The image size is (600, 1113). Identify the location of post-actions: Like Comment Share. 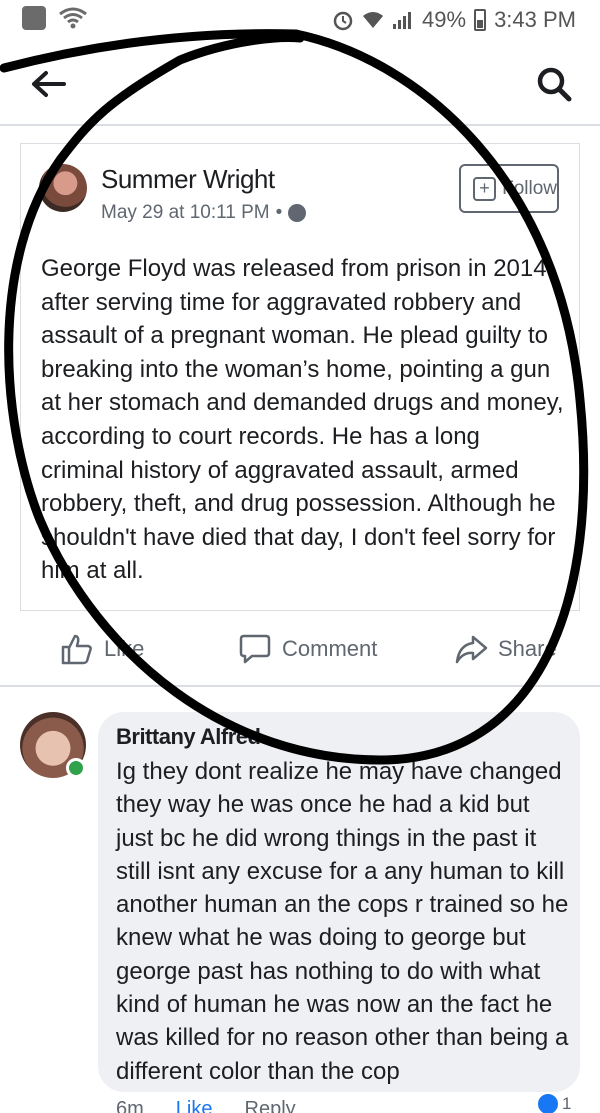
(300, 651).